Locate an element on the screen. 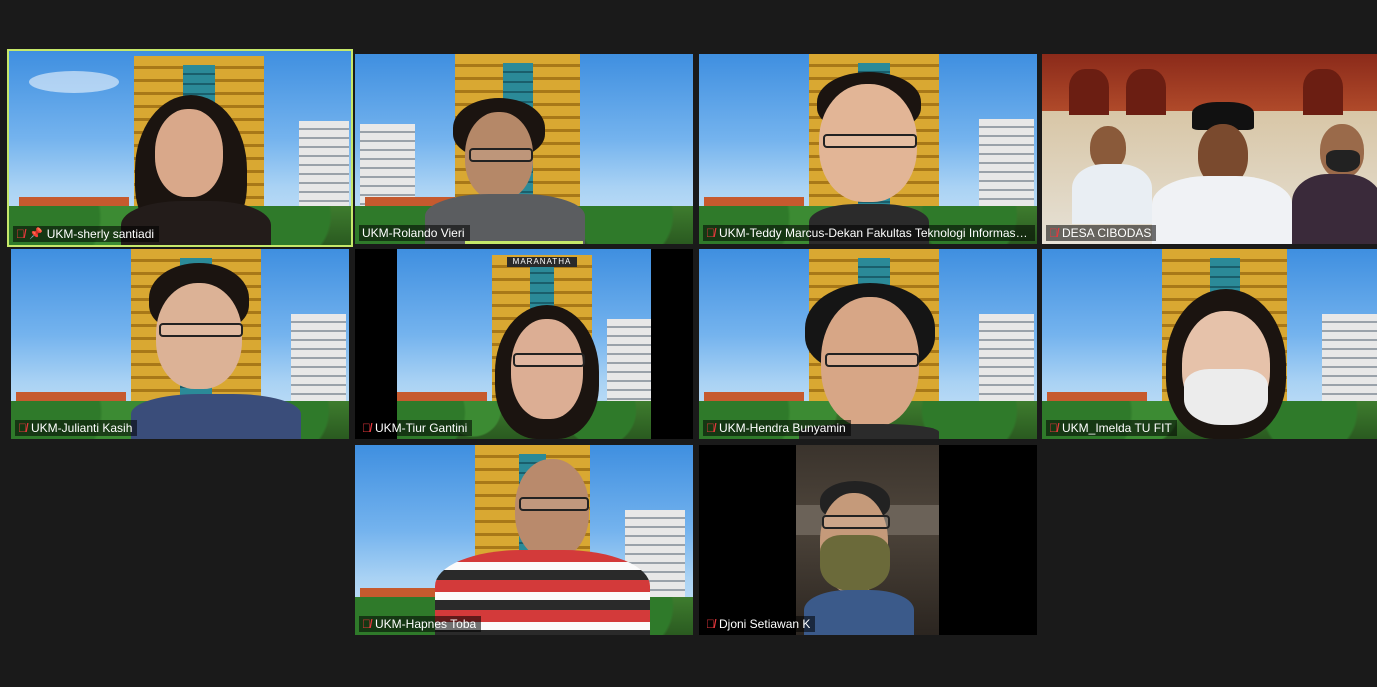 This screenshot has width=1377, height=687. participant-name-label: 🎙̸ 📌 UKM-sherly santiadi is located at coordinates (86, 234).